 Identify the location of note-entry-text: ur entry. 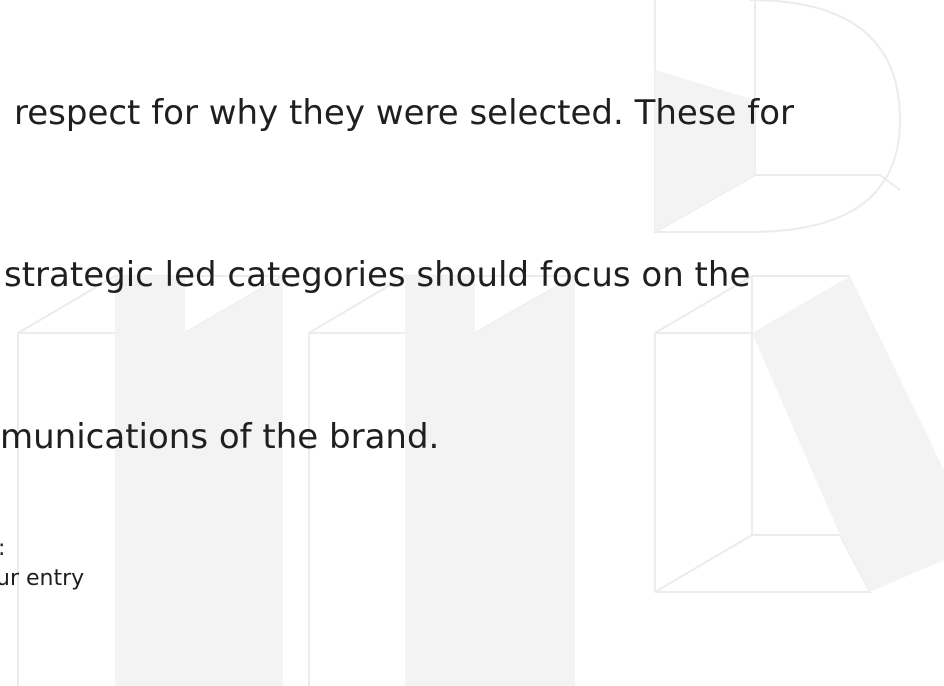
(42, 578).